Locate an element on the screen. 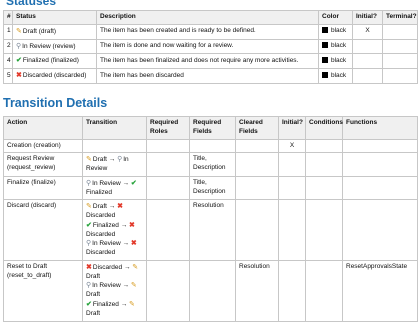 The height and width of the screenshot is (322, 420). transition-functions is located at coordinates (380, 164).